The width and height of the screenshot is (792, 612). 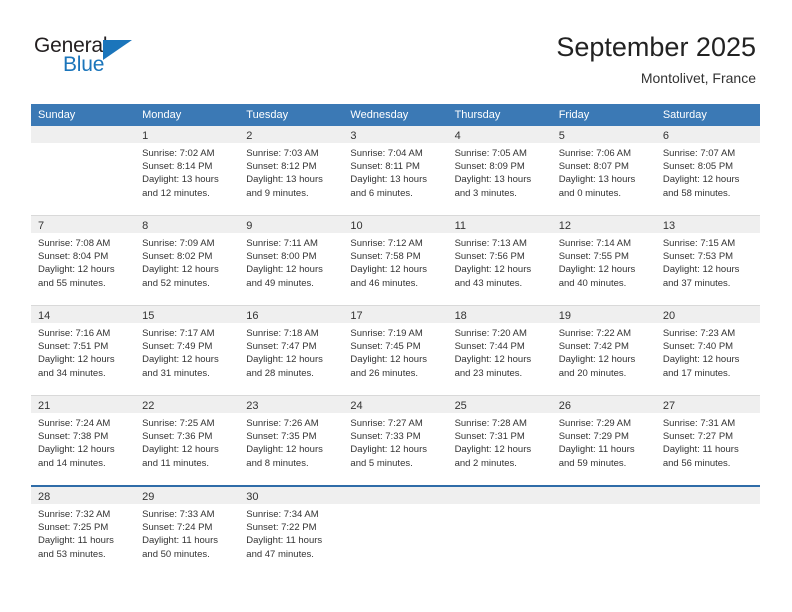 What do you see at coordinates (291, 134) in the screenshot?
I see `day-number-band: 2` at bounding box center [291, 134].